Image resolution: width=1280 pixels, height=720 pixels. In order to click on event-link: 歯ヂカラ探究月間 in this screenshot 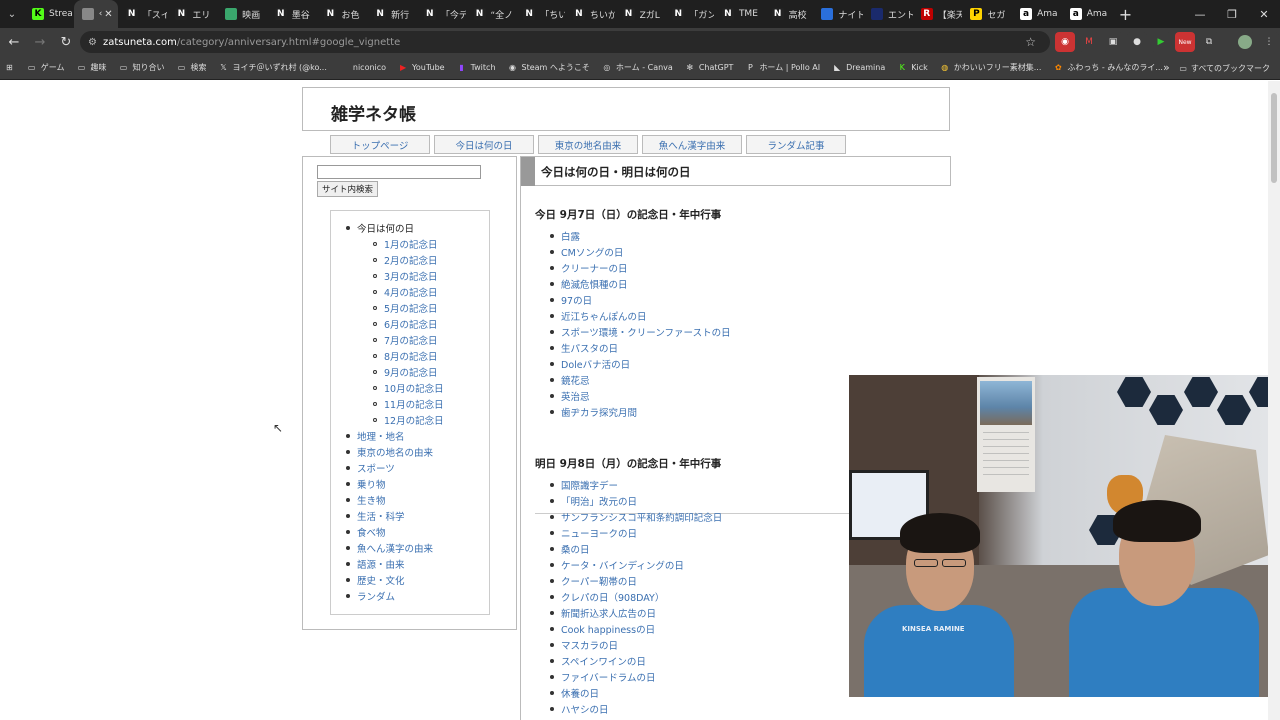, I will do `click(599, 412)`.